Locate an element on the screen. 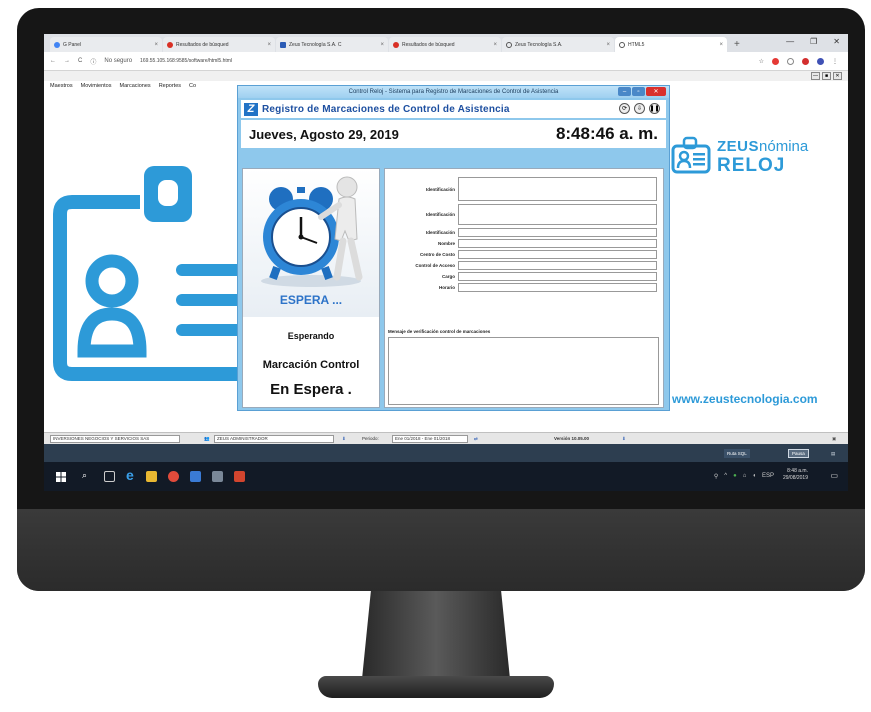 The width and height of the screenshot is (871, 712). field-label: Control de Acceso is located at coordinates (435, 265).